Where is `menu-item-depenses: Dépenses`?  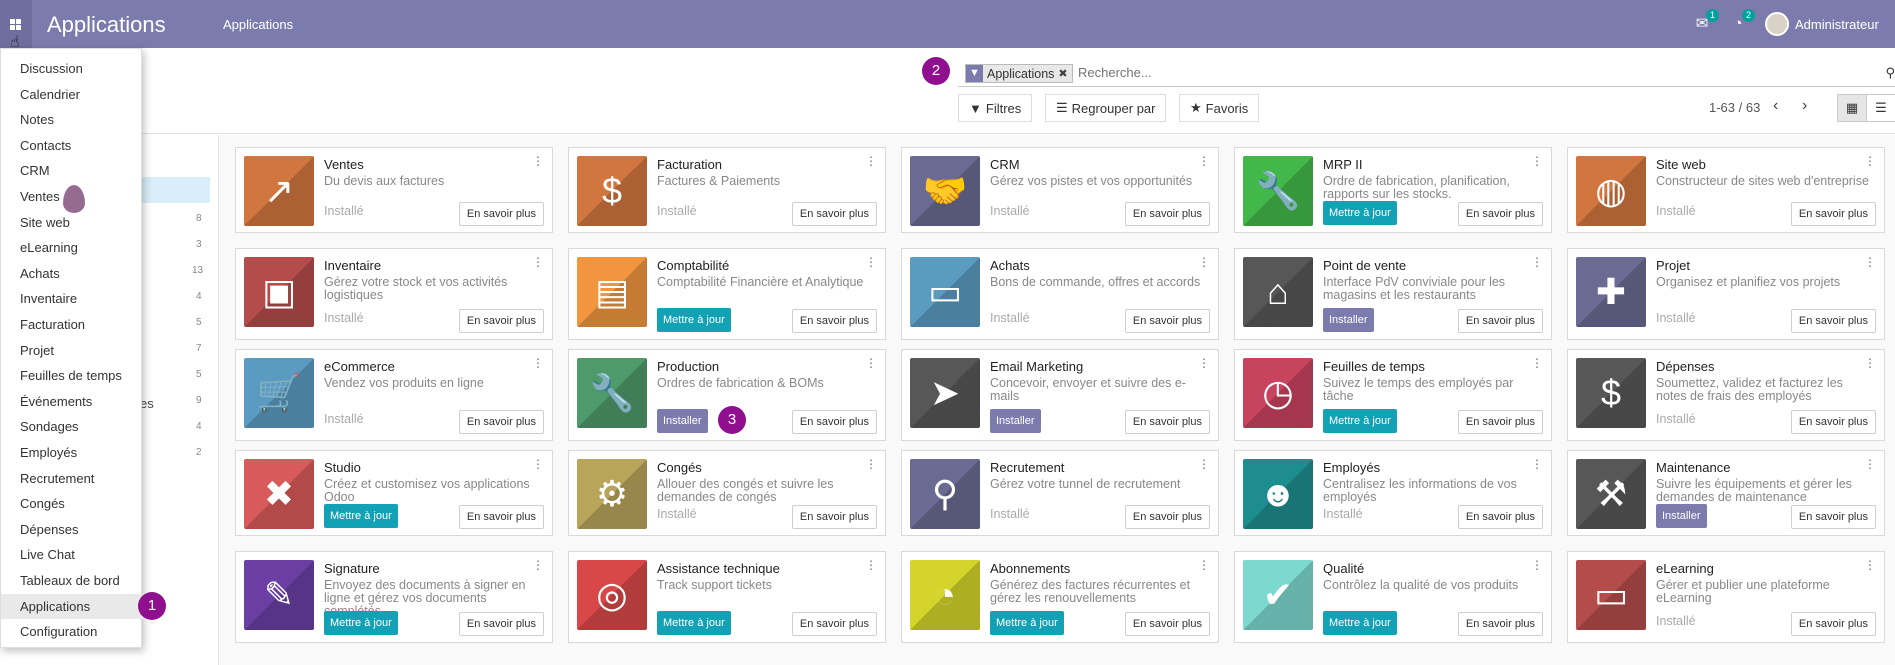 menu-item-depenses: Dépenses is located at coordinates (72, 529).